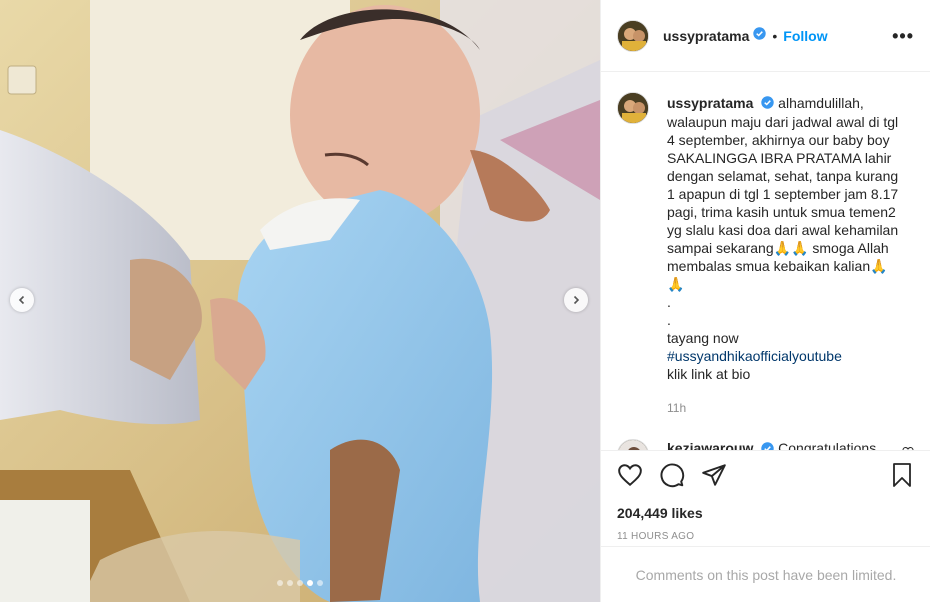 The width and height of the screenshot is (930, 602). Describe the element at coordinates (672, 477) in the screenshot. I see `comment-bubble-icon` at that location.